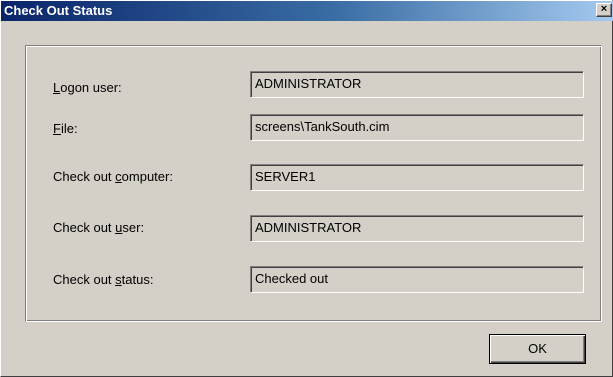 Image resolution: width=613 pixels, height=377 pixels. What do you see at coordinates (58, 10) in the screenshot?
I see `dialog-title: Check Out Status` at bounding box center [58, 10].